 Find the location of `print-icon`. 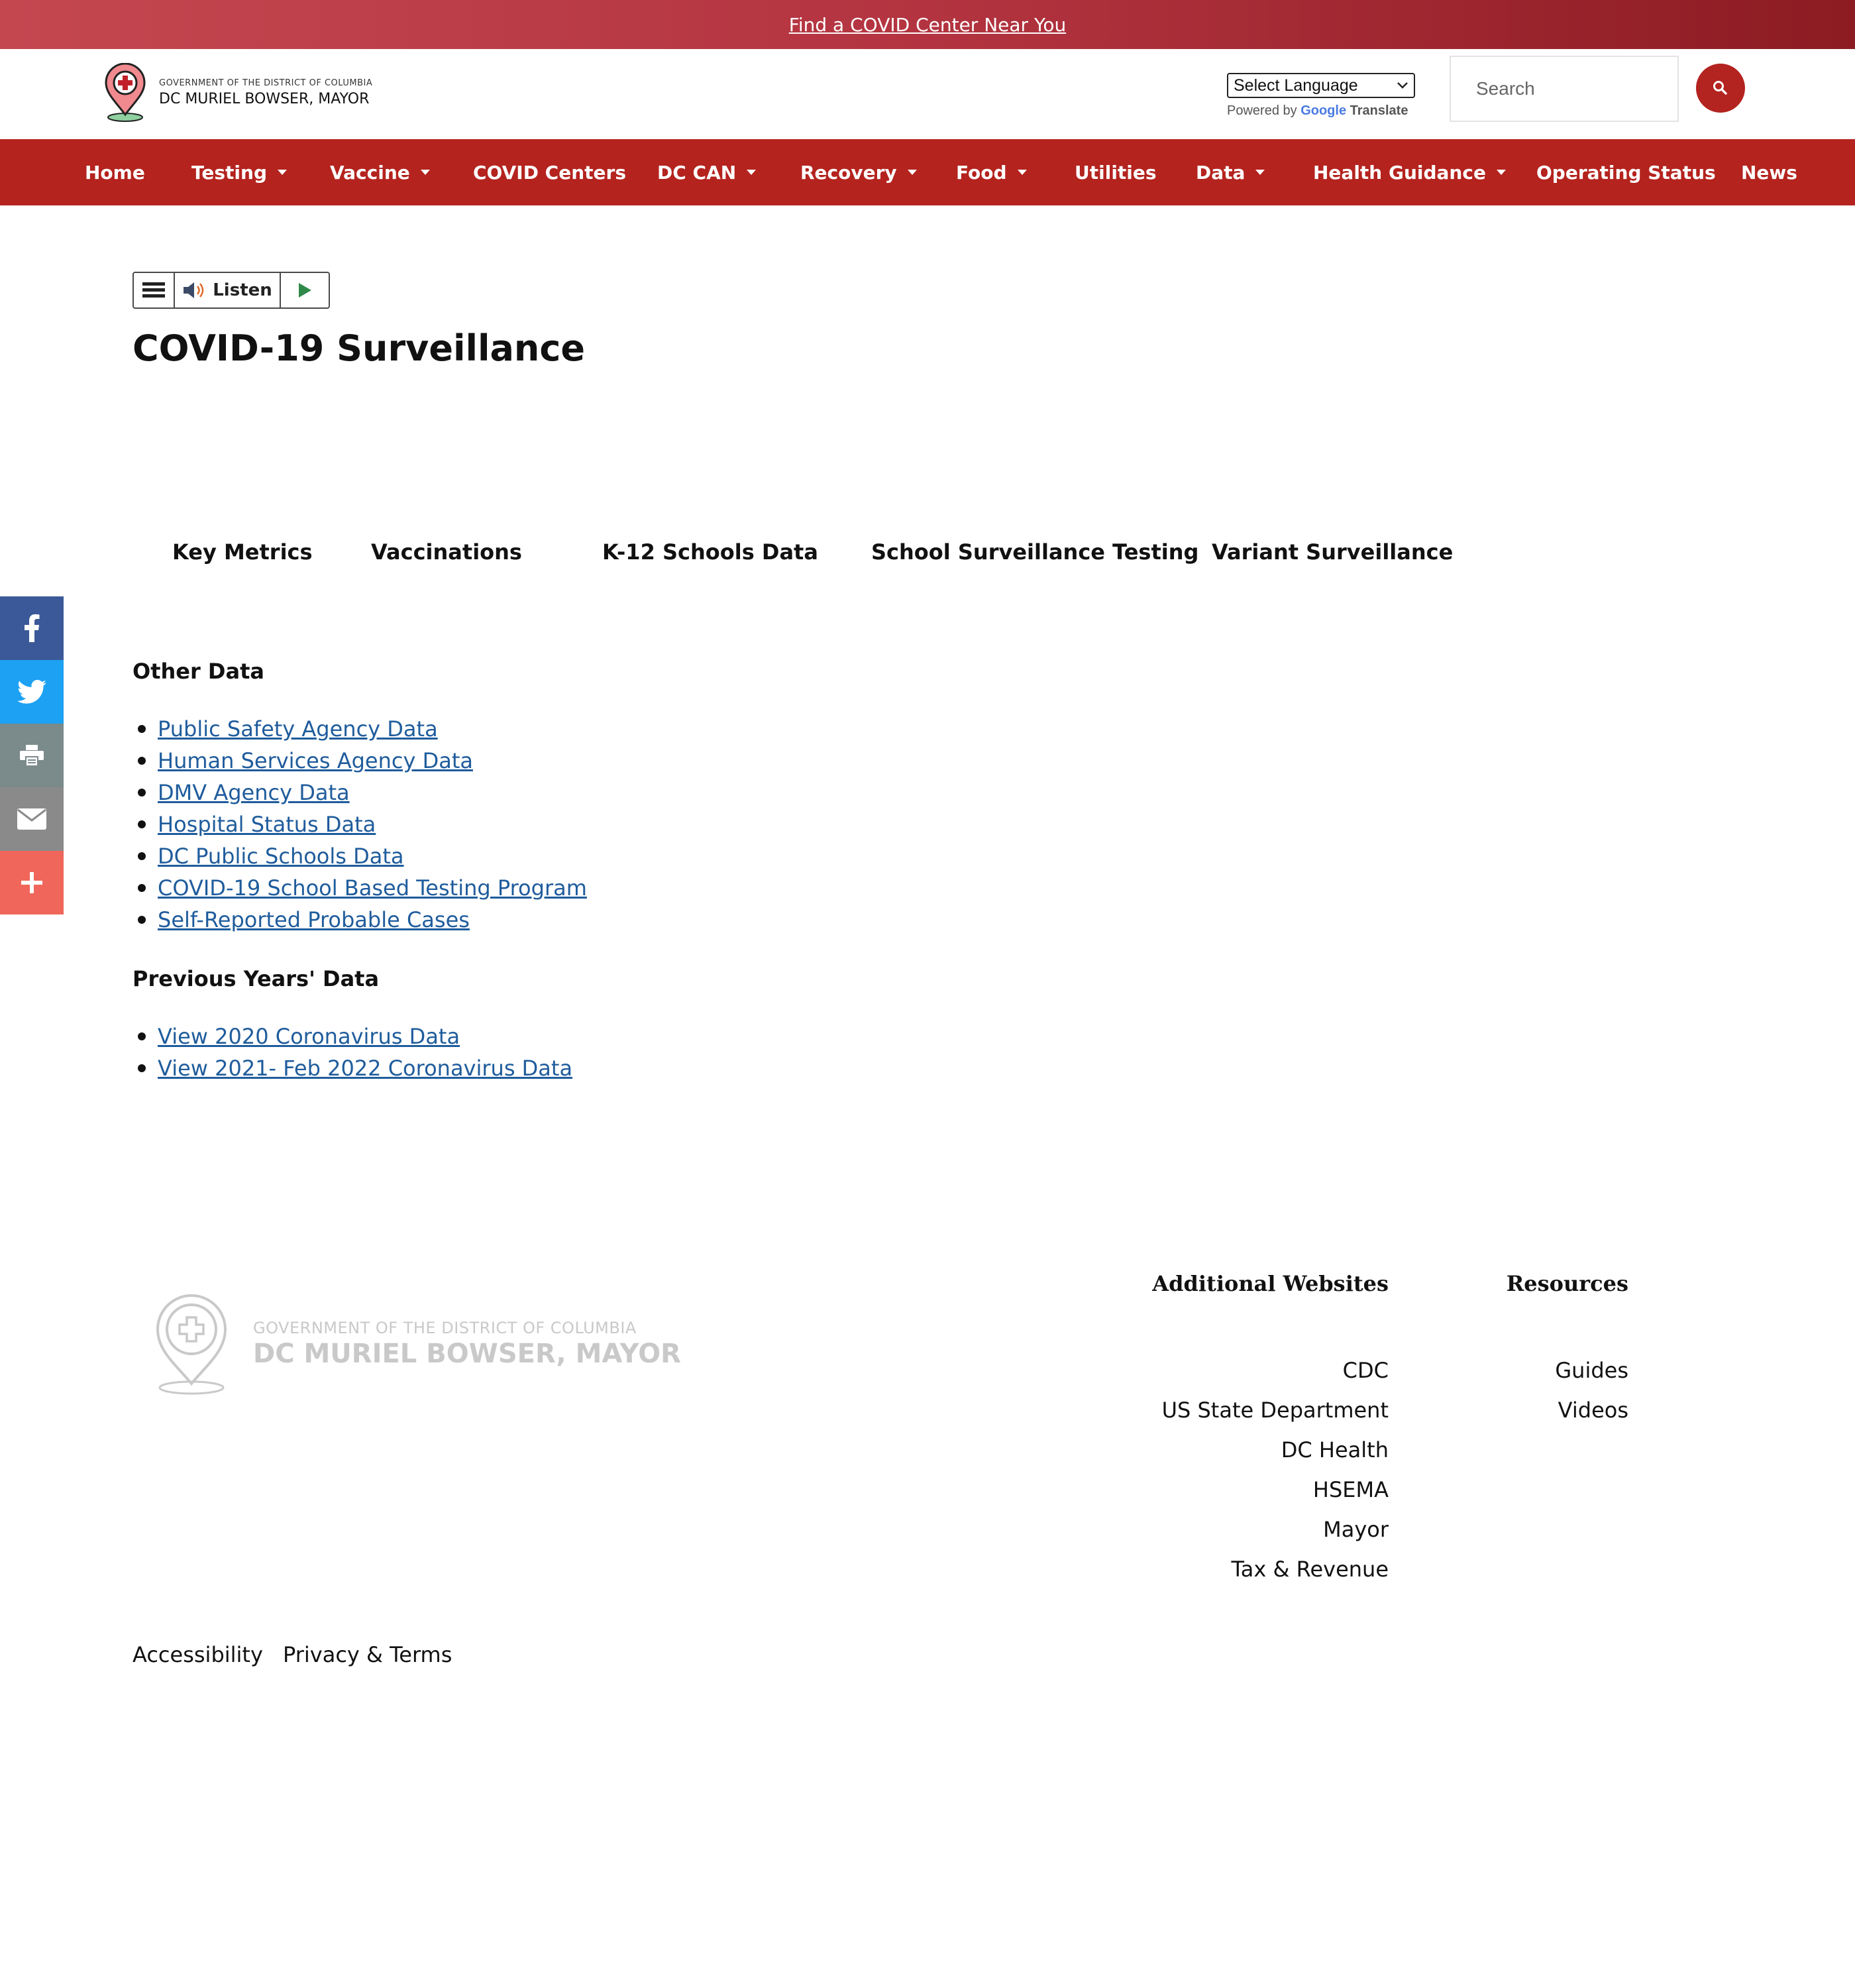

print-icon is located at coordinates (32, 755).